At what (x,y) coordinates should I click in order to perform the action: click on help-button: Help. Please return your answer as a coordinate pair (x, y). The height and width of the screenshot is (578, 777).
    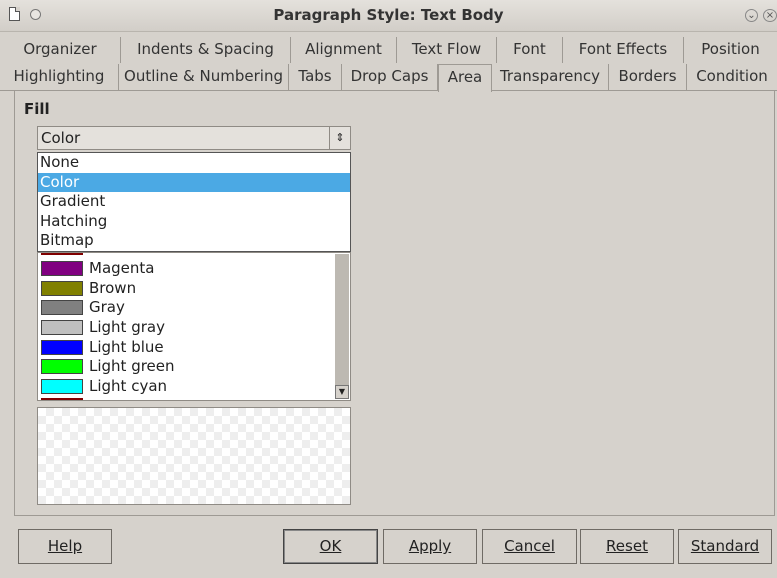
    Looking at the image, I should click on (65, 546).